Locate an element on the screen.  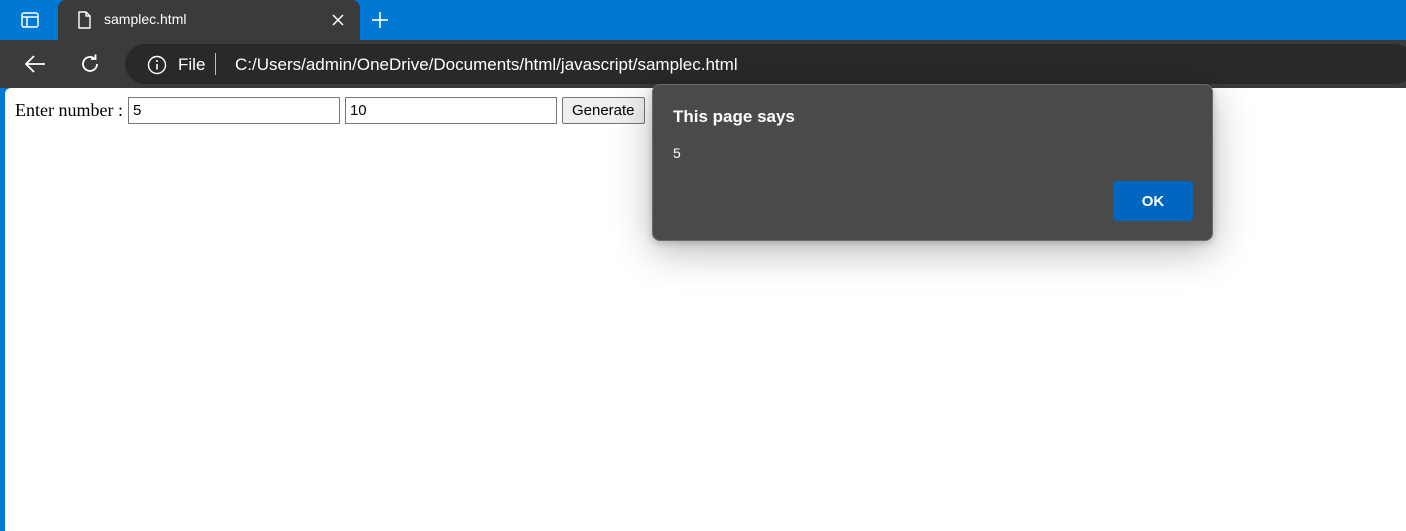
address-separator is located at coordinates (215, 64).